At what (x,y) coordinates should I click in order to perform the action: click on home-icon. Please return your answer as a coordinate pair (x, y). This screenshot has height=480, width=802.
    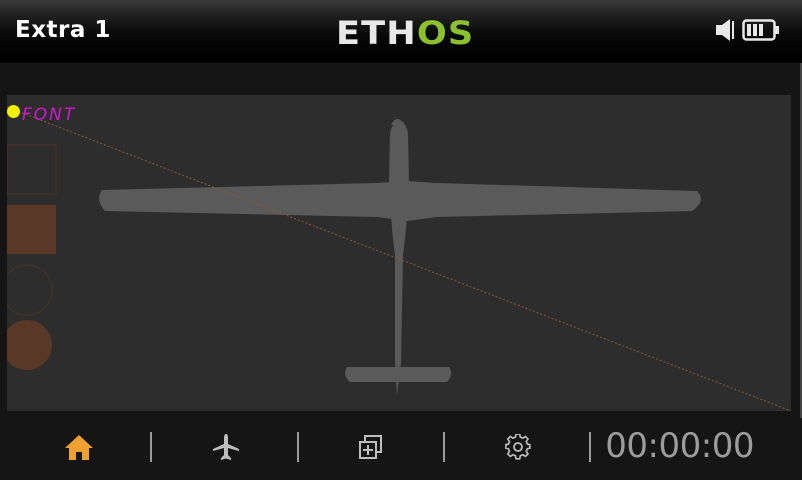
    Looking at the image, I should click on (79, 447).